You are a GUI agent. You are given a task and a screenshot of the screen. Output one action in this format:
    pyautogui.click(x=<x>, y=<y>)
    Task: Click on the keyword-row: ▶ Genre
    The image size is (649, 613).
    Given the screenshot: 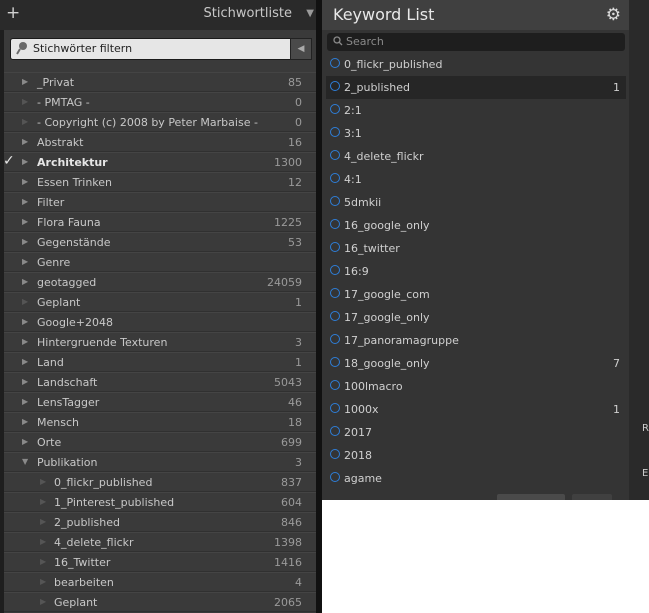 What is the action you would take?
    pyautogui.click(x=160, y=262)
    